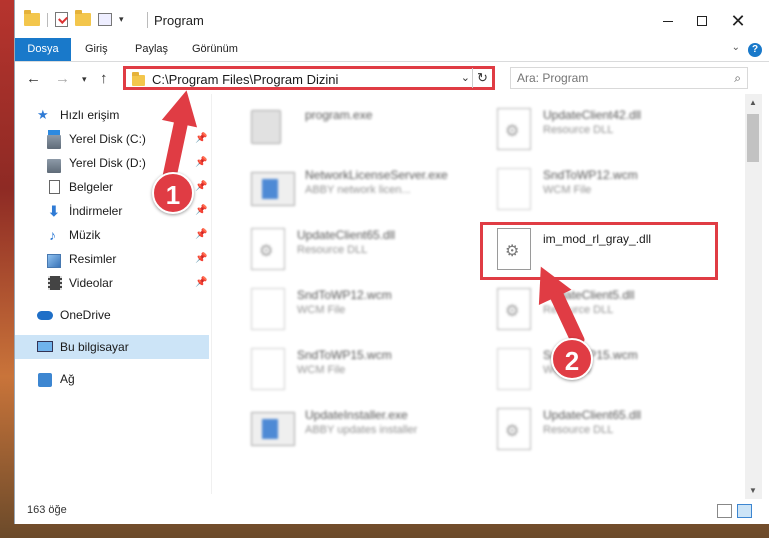  What do you see at coordinates (45, 315) in the screenshot?
I see `cloud-icon` at bounding box center [45, 315].